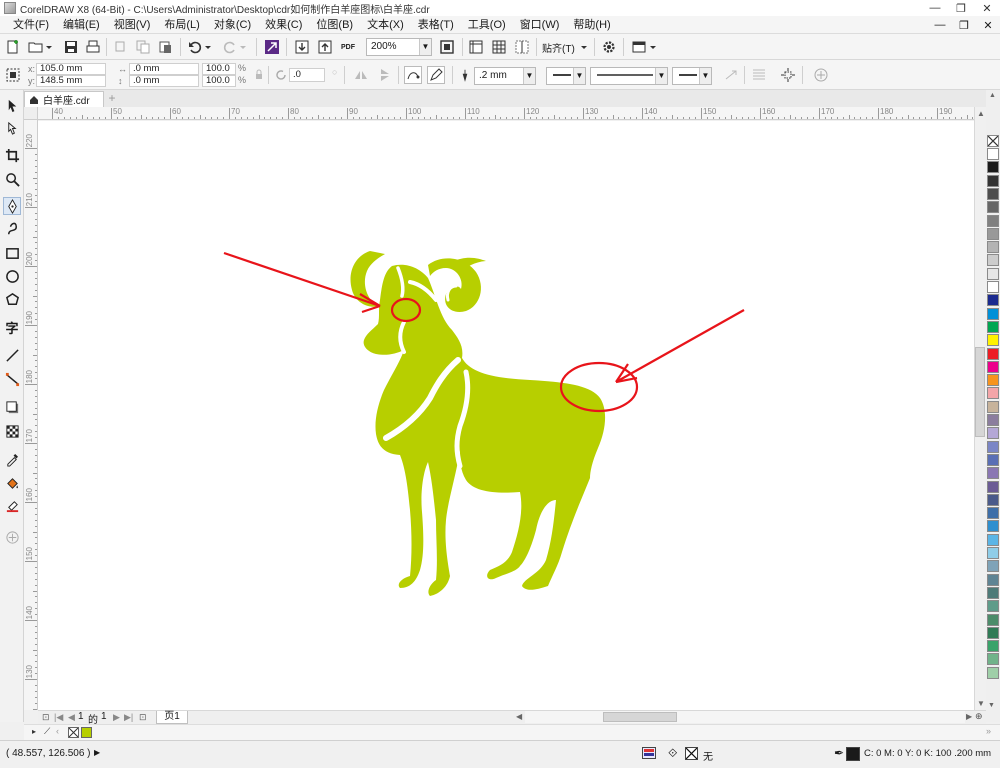  Describe the element at coordinates (731, 75) in the screenshot. I see `reverse-direction-icon` at that location.